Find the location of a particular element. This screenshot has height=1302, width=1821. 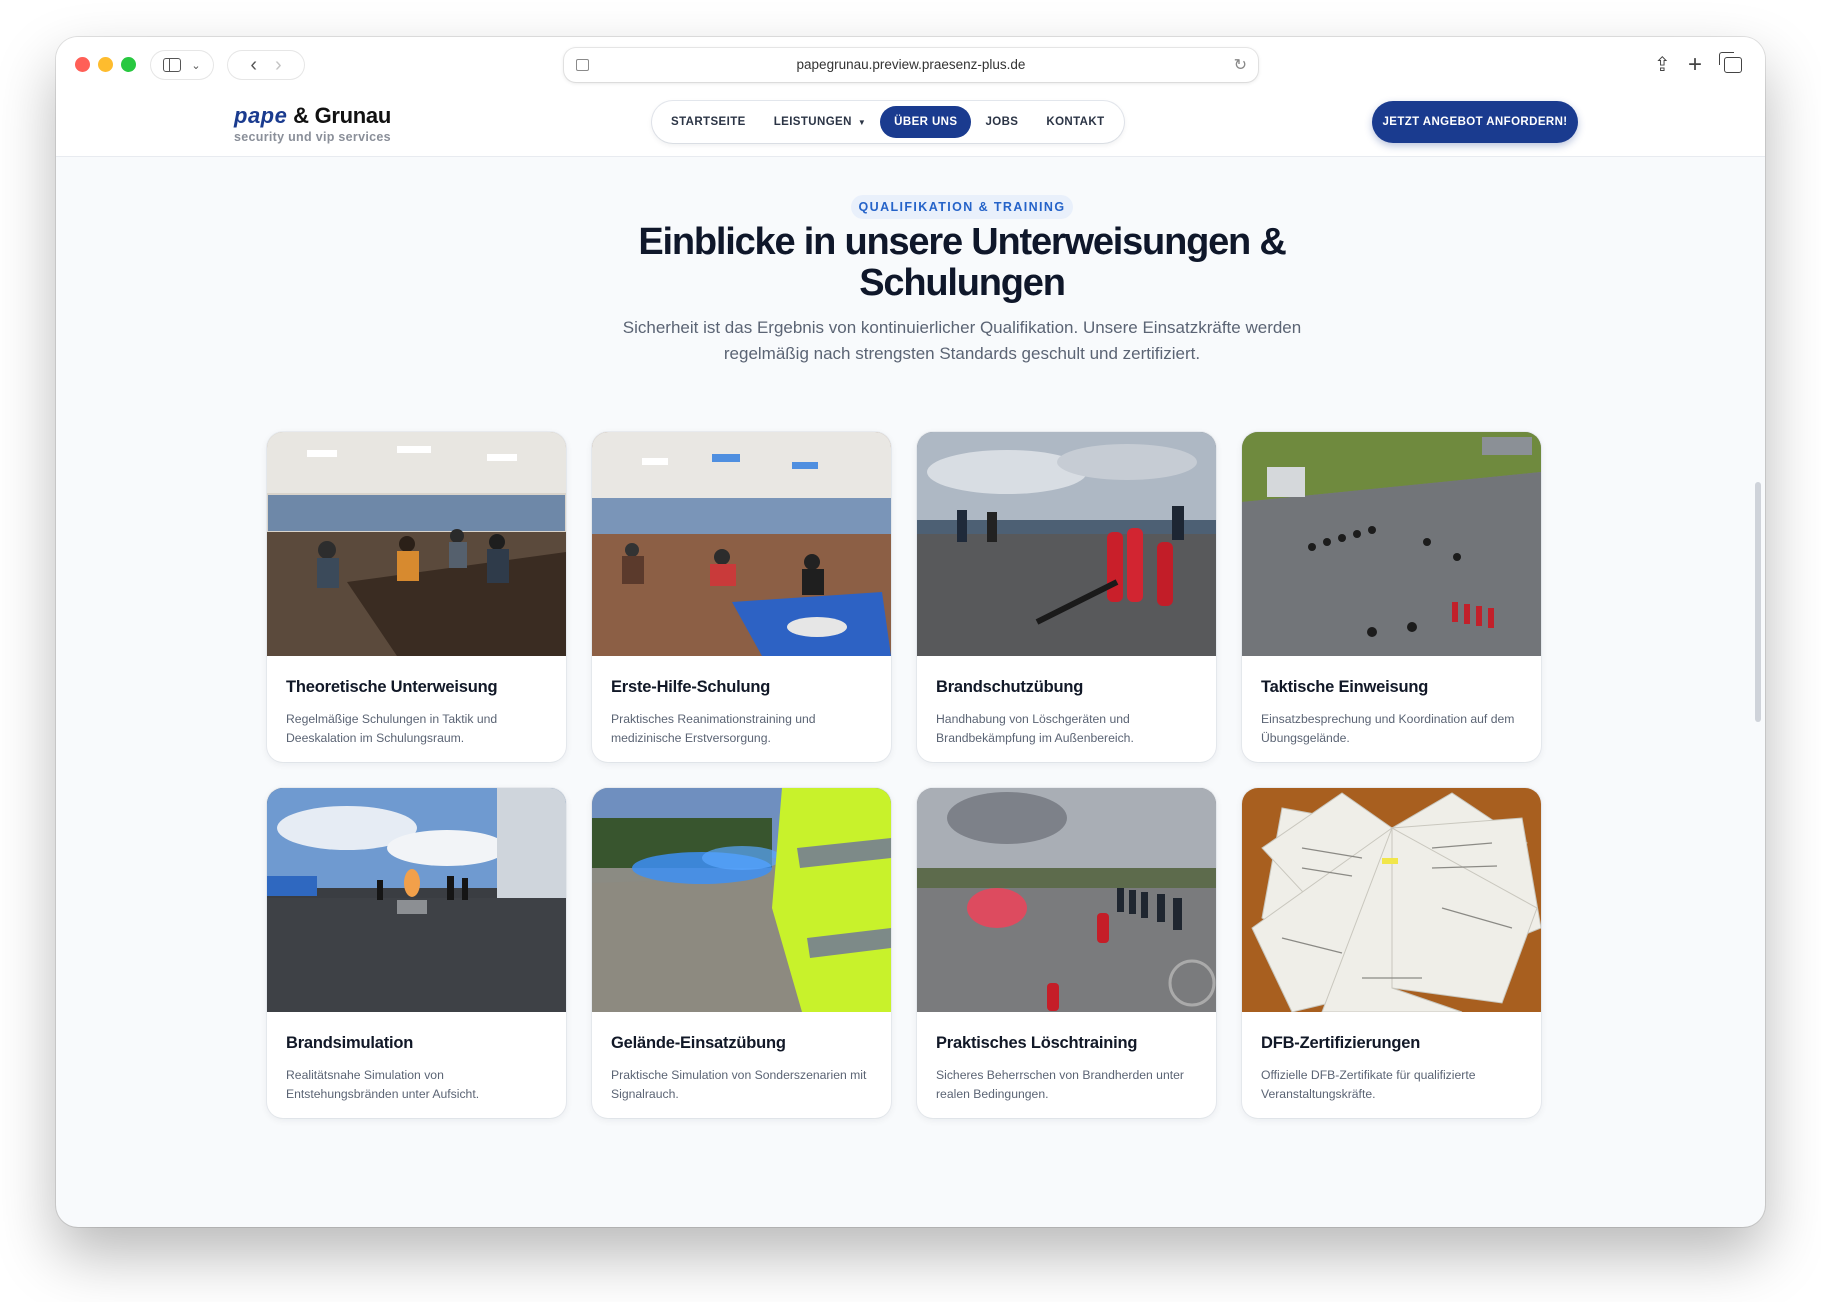

reload-icon: ↻ is located at coordinates (1240, 65).